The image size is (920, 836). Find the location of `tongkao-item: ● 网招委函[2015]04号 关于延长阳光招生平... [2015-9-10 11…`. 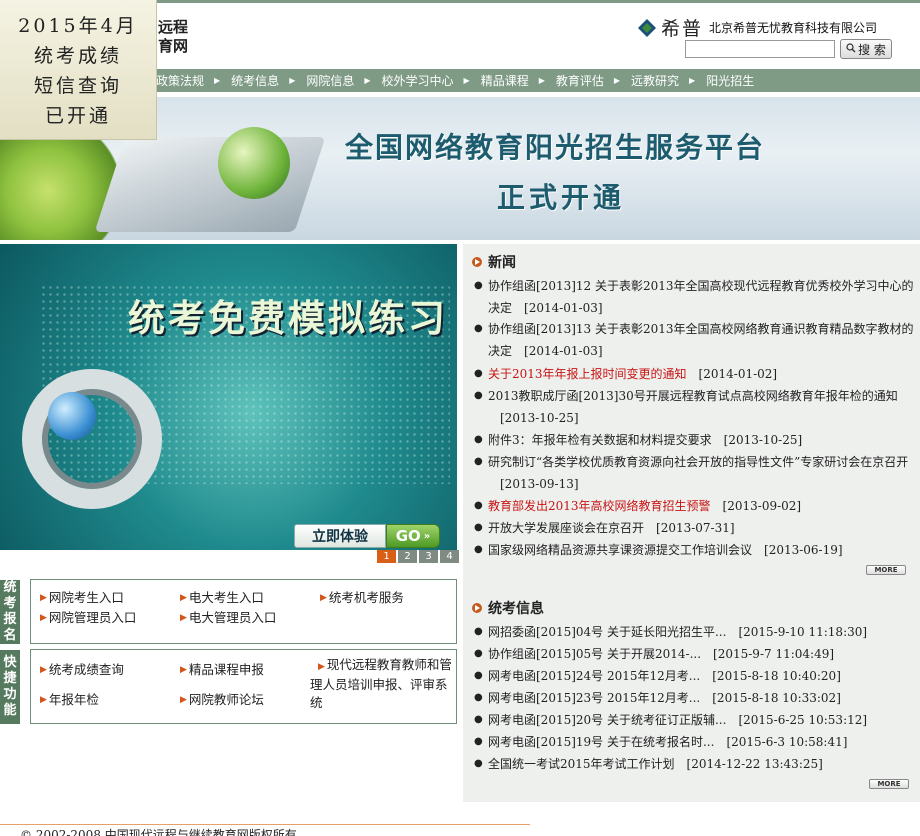

tongkao-item: ● 网招委函[2015]04号 关于延长阳光招生平... [2015-9-10 11… is located at coordinates (696, 632).